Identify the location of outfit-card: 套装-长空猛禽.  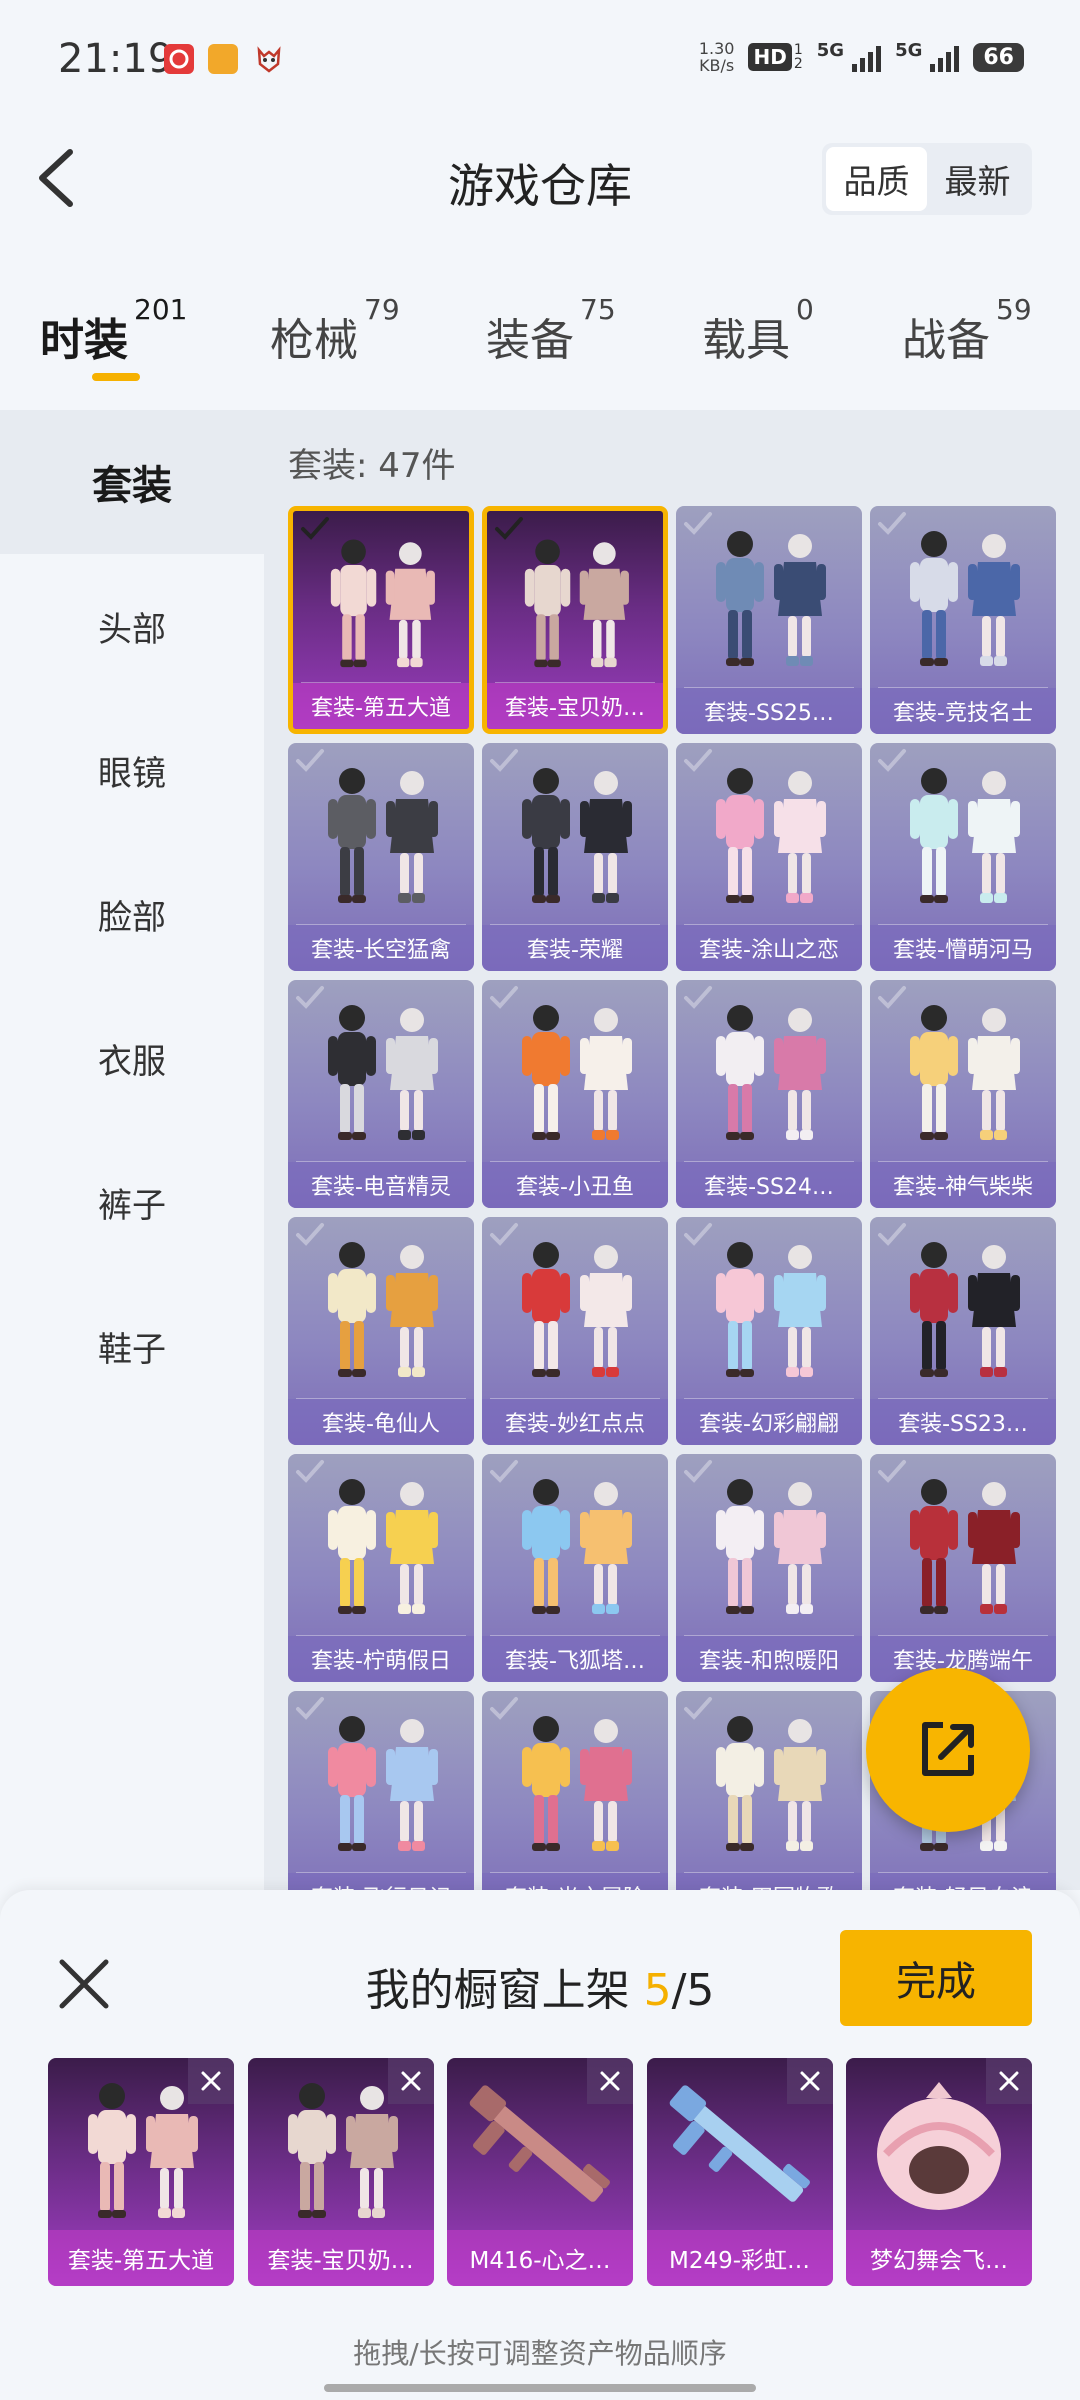
(381, 857).